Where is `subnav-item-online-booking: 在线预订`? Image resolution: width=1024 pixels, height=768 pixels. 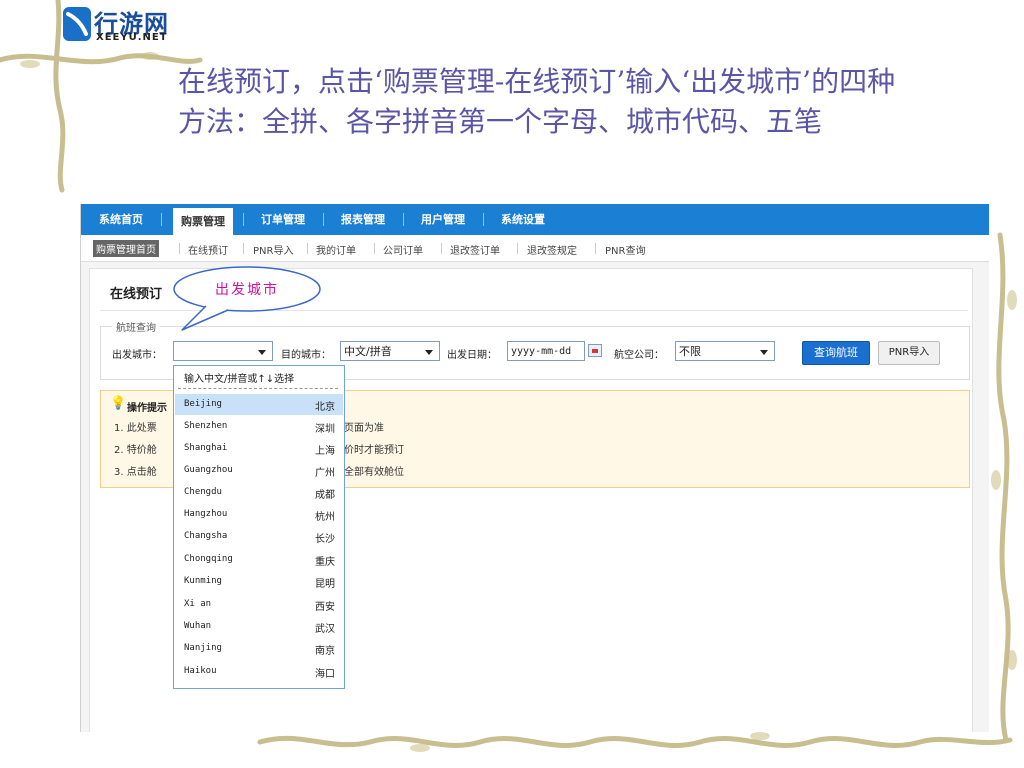
subnav-item-online-booking: 在线预订 is located at coordinates (208, 249).